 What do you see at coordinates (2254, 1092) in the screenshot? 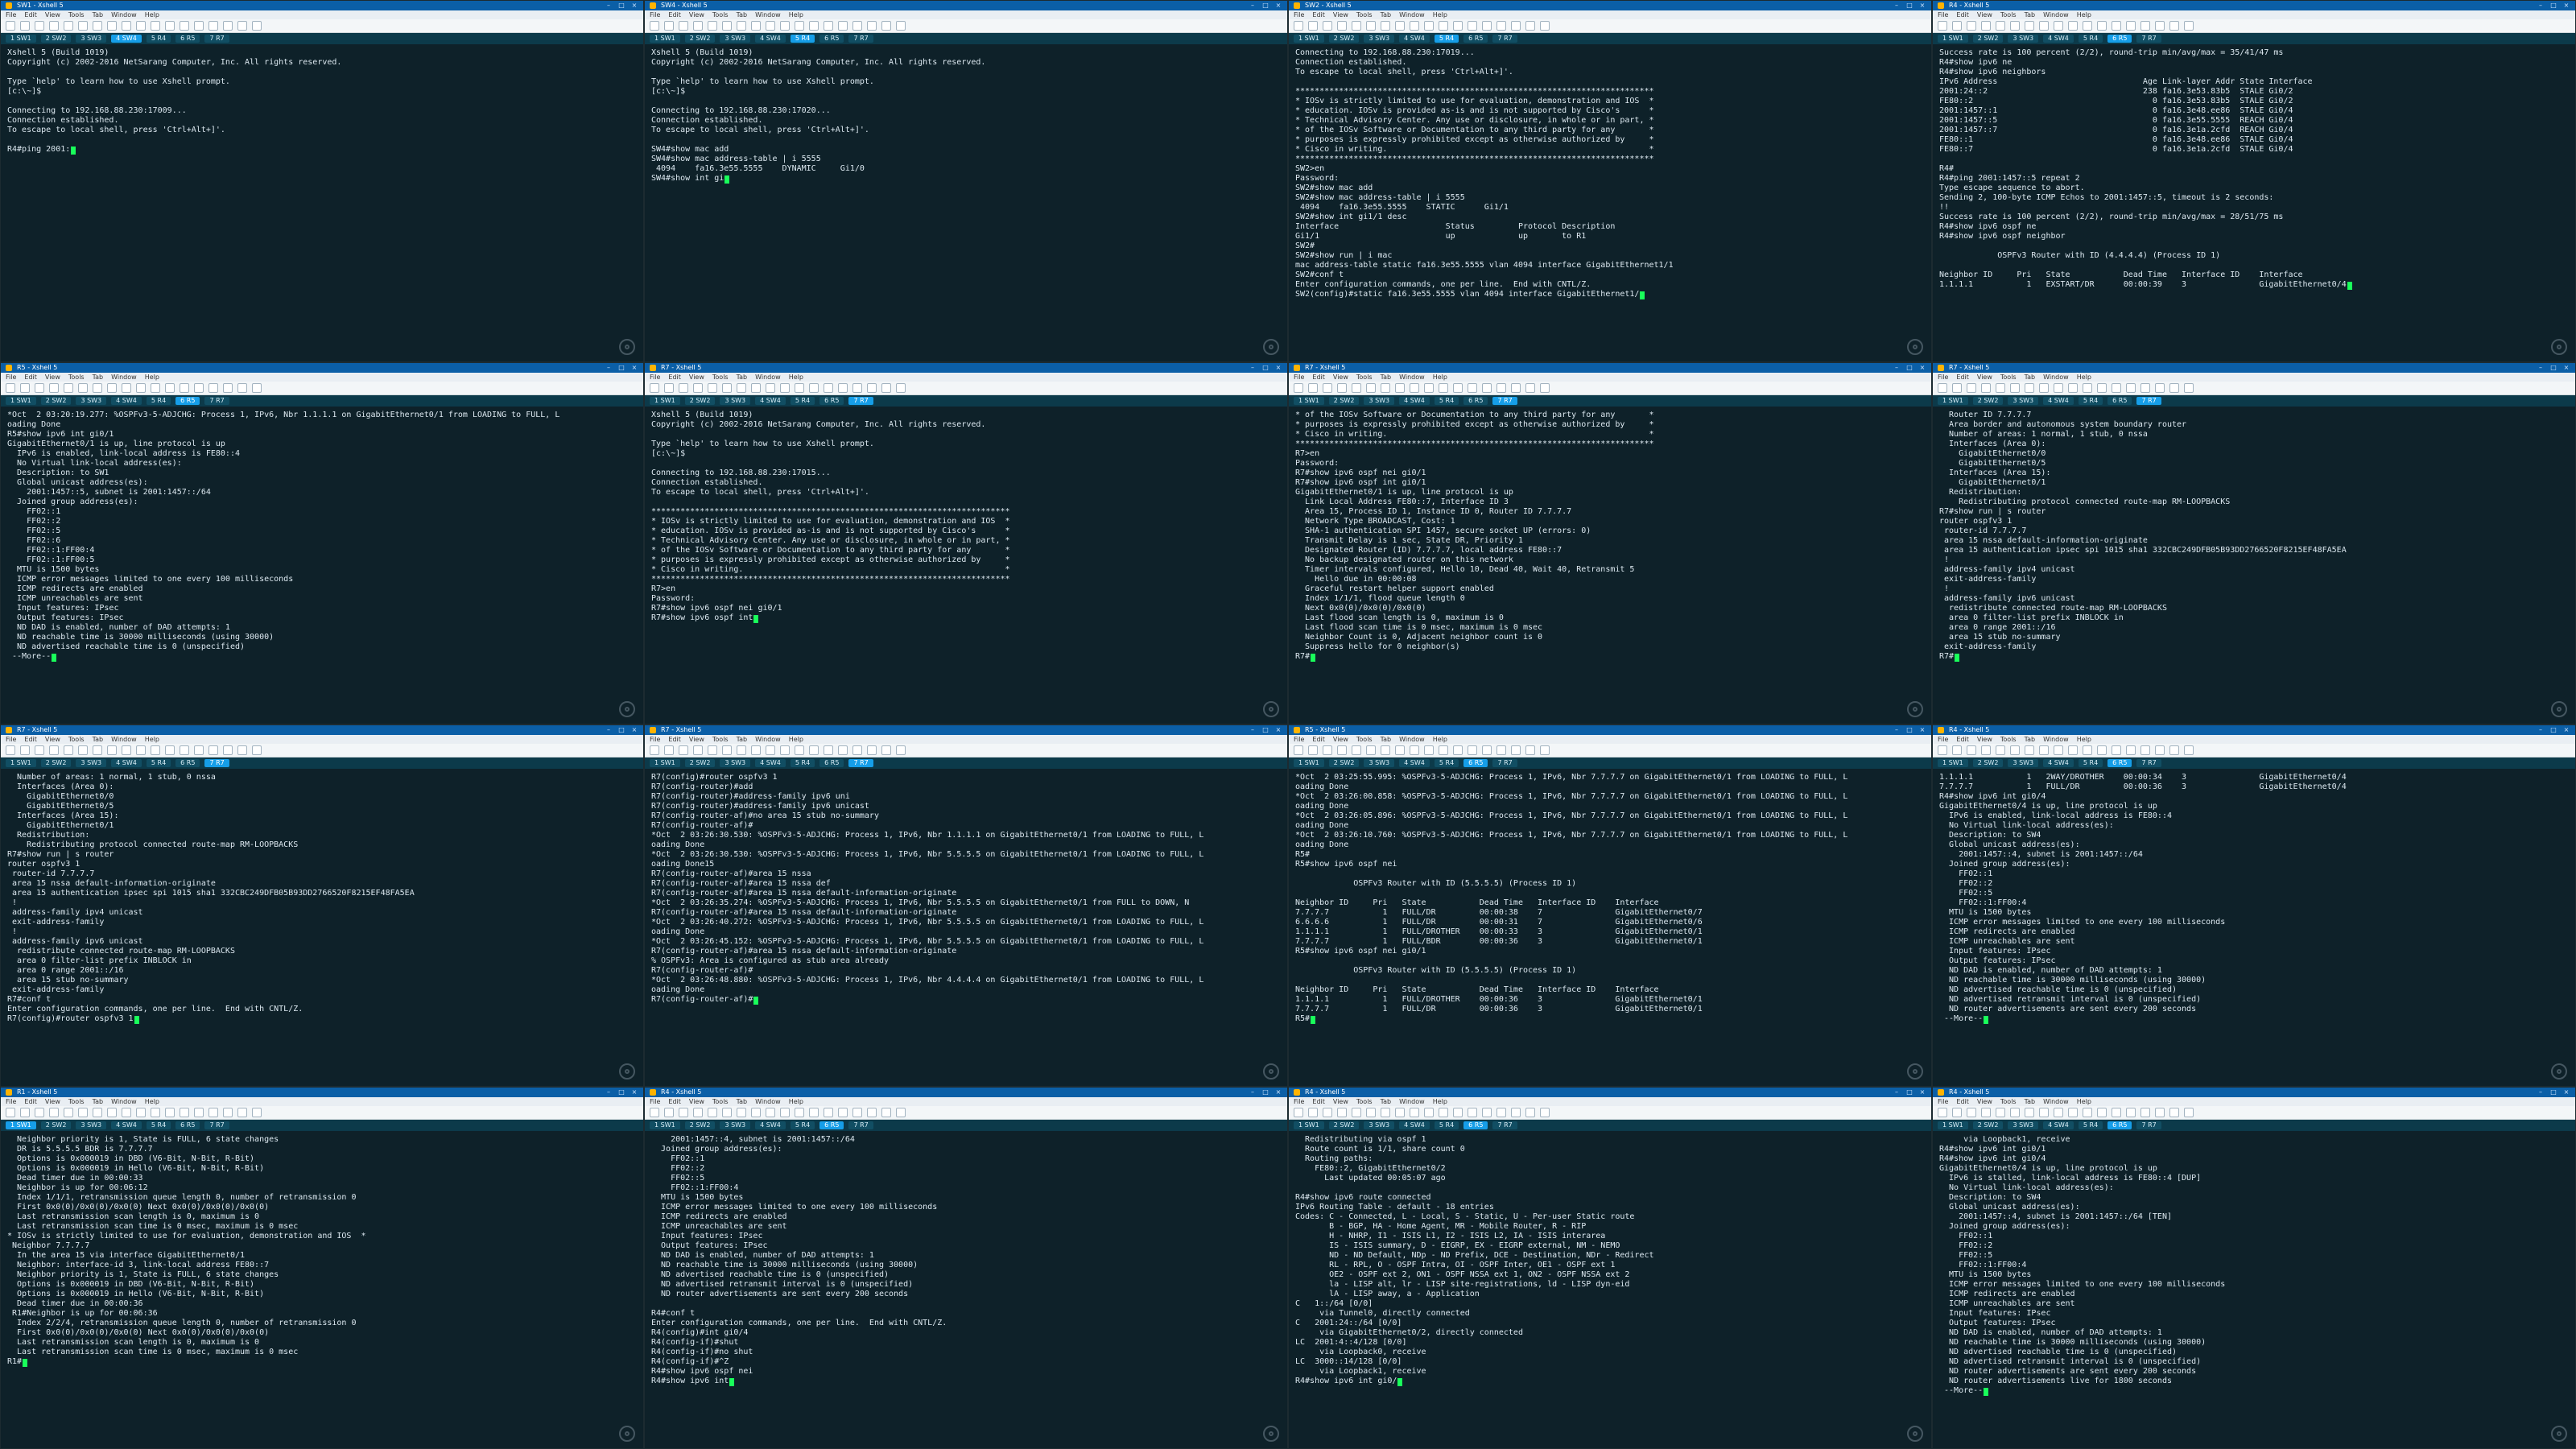
I see `window-titlebar: R4 - Xshell 5 – □ ×` at bounding box center [2254, 1092].